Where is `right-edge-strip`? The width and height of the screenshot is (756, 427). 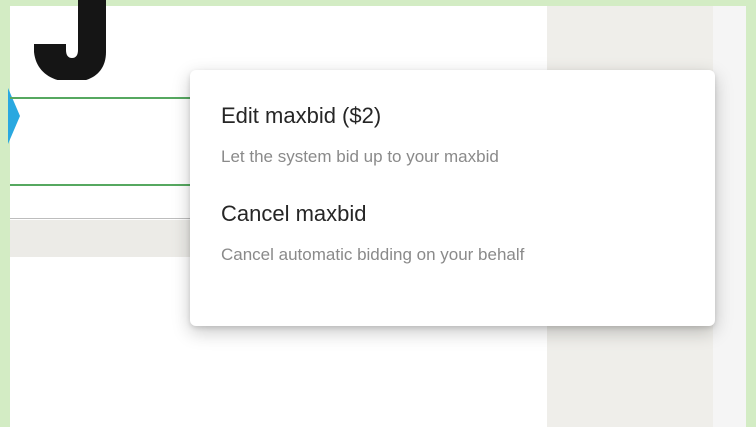 right-edge-strip is located at coordinates (729, 216).